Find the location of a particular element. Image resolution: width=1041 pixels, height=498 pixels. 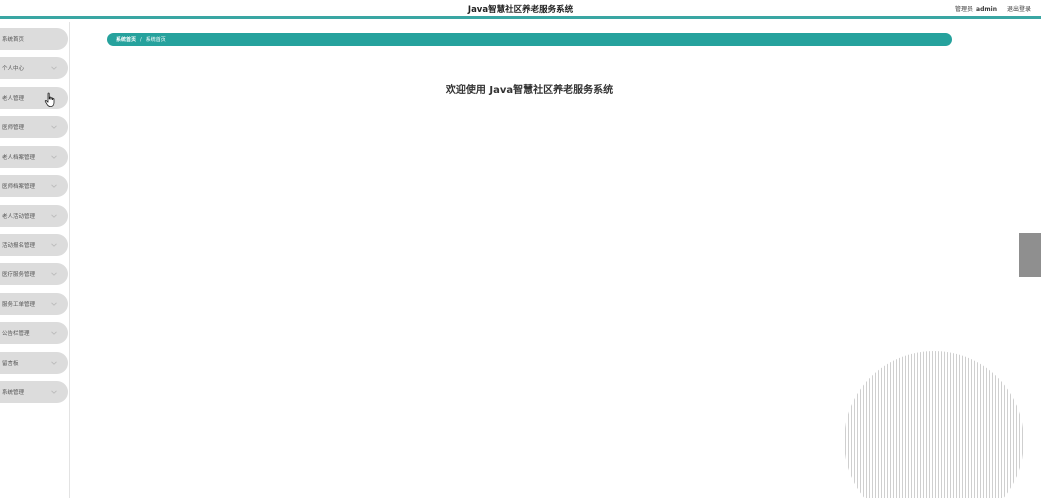

sidebar-item-label: 系统管理 is located at coordinates (13, 393).